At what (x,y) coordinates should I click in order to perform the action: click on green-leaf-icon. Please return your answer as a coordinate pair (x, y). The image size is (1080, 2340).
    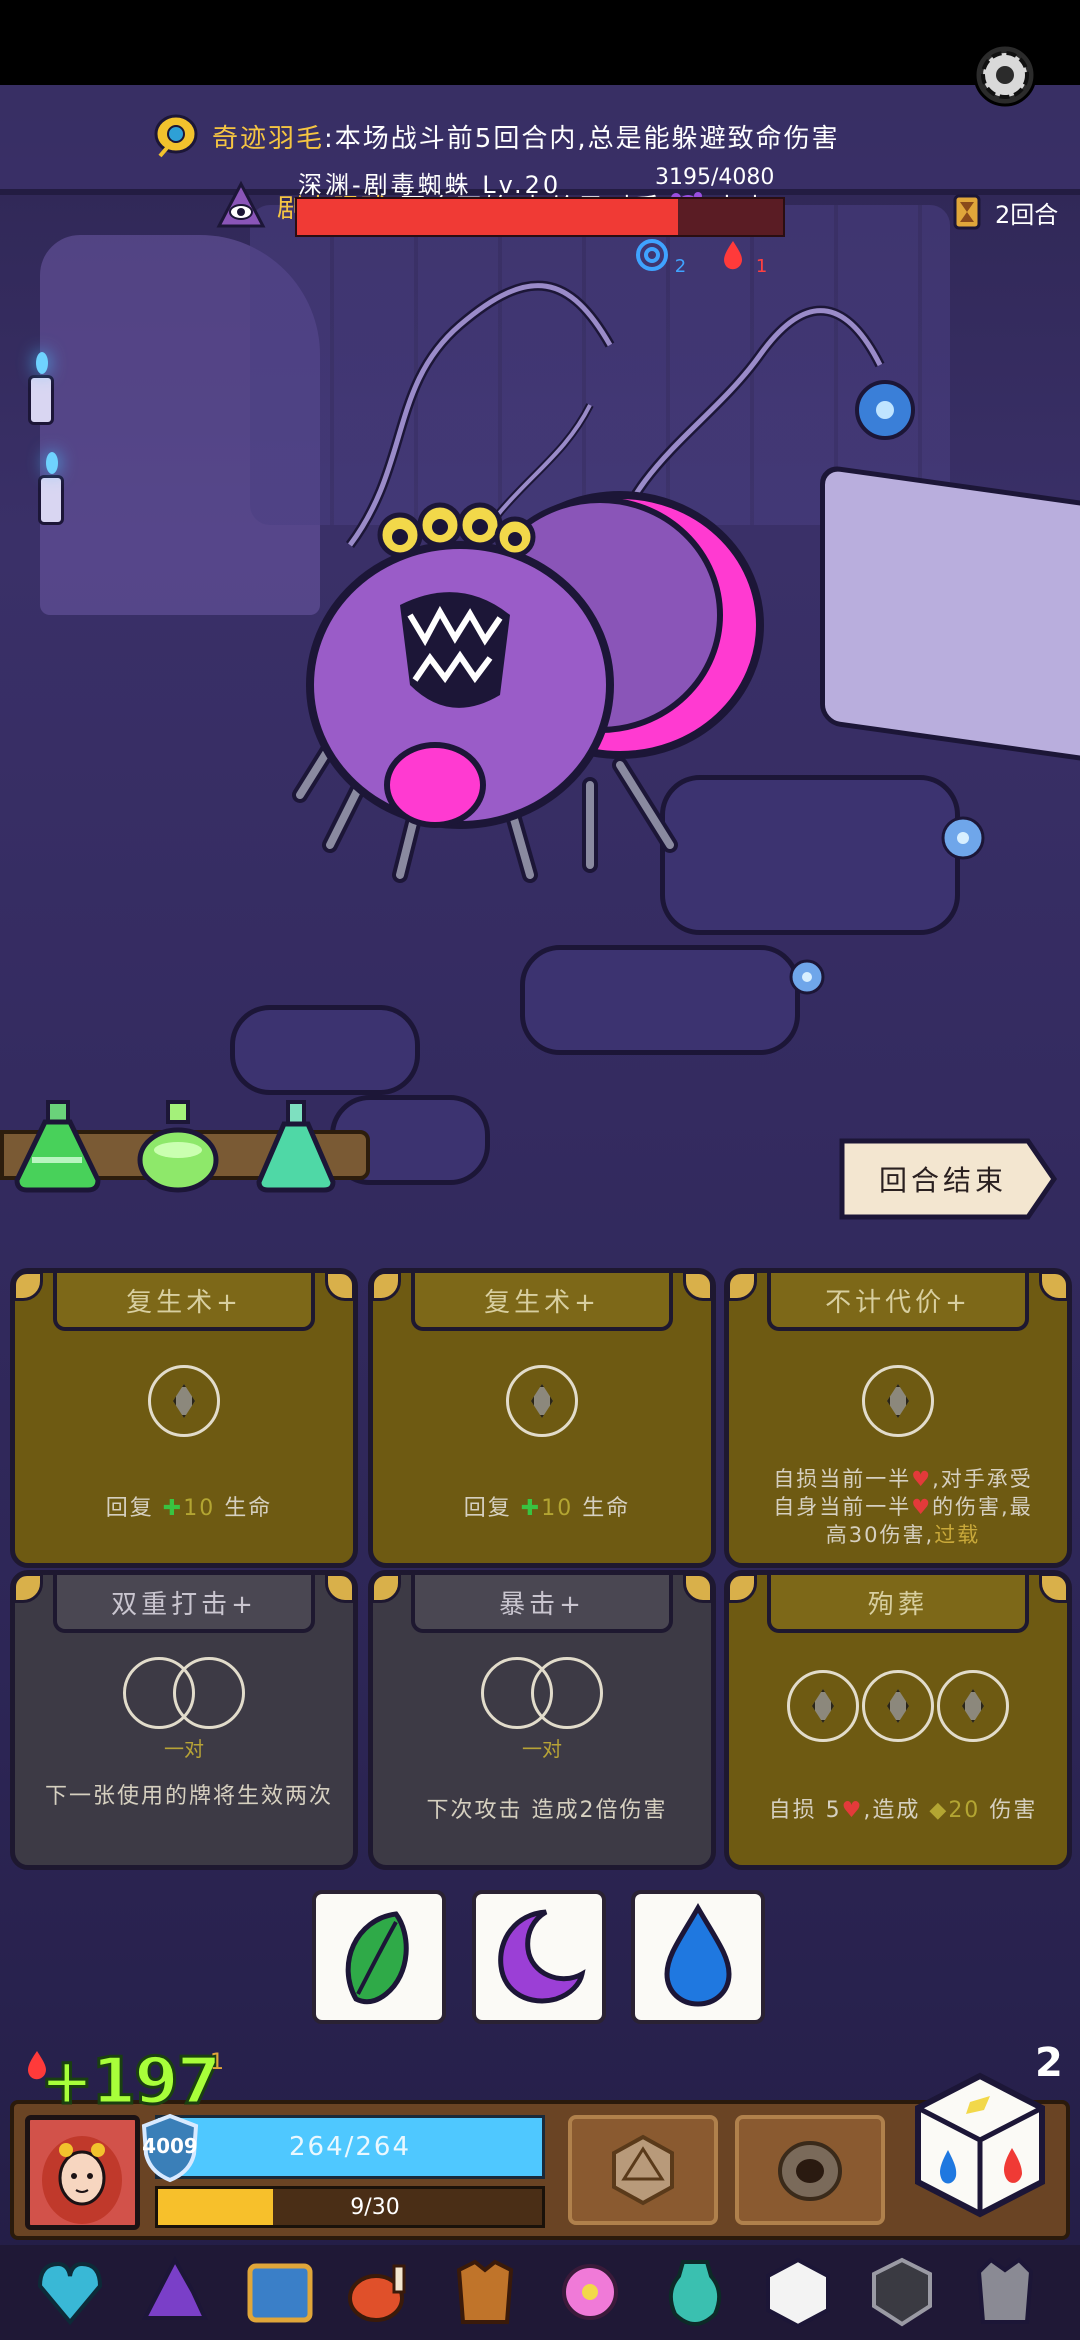
    Looking at the image, I should click on (377, 1958).